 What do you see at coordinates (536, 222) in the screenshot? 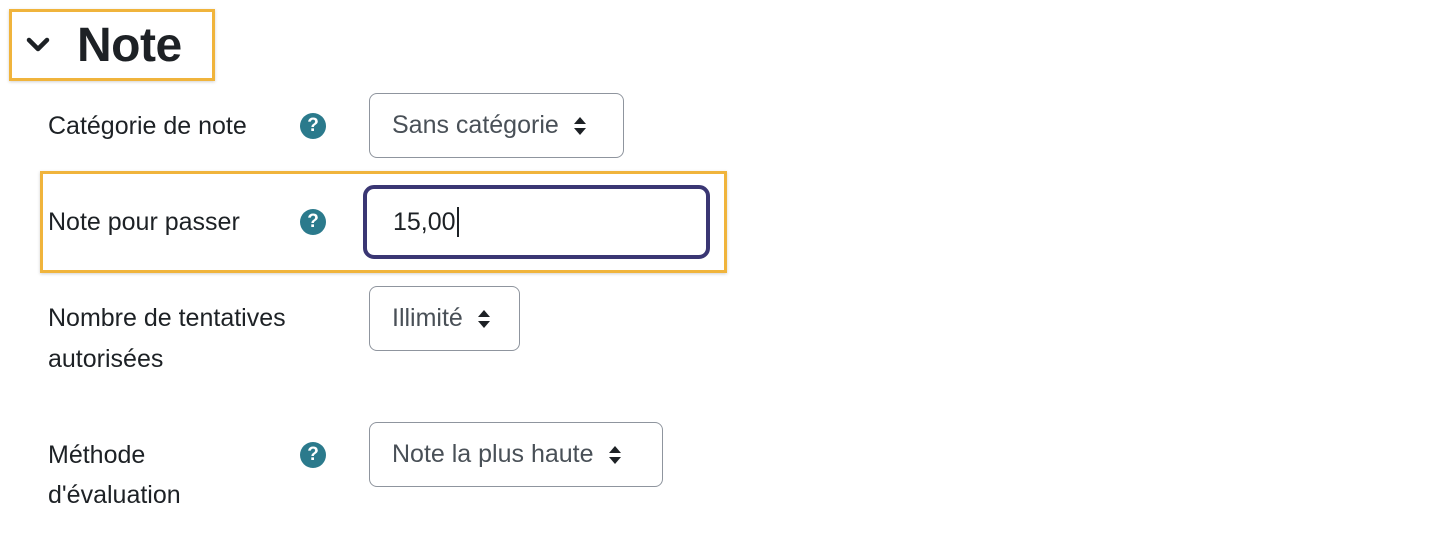
I see `grade-to-pass-input: 15,00` at bounding box center [536, 222].